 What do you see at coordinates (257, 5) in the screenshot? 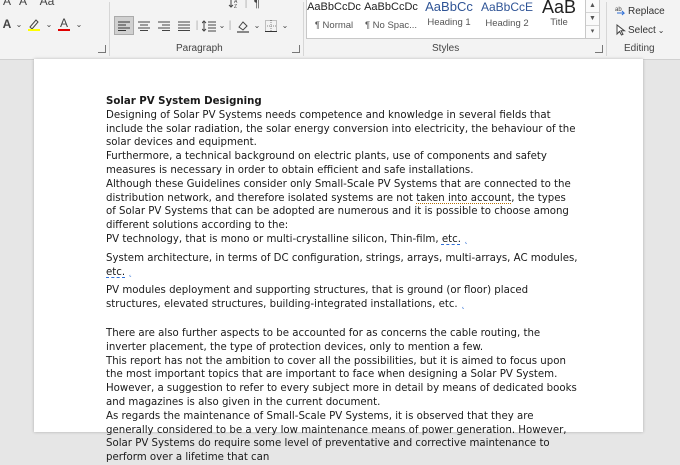
I see `show-marks-icon: ¶` at bounding box center [257, 5].